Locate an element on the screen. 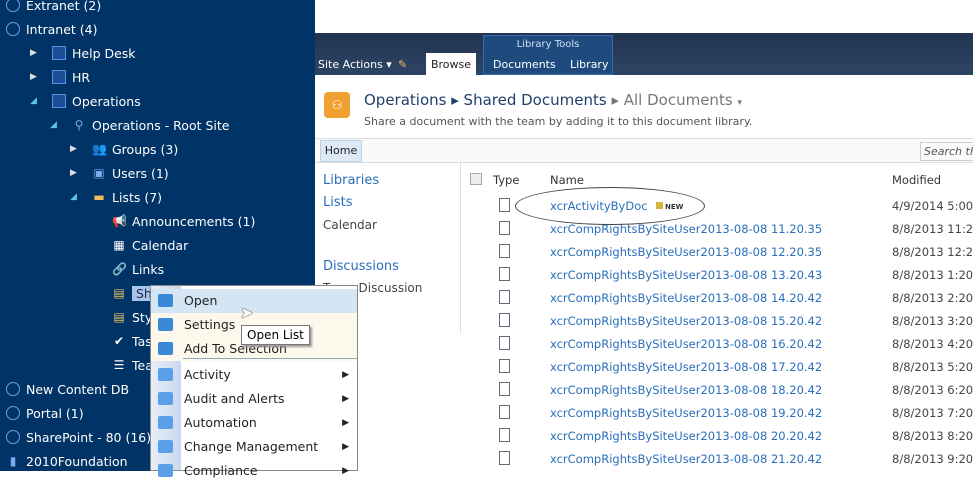  breadcrumb-operations: Operations is located at coordinates (405, 100).